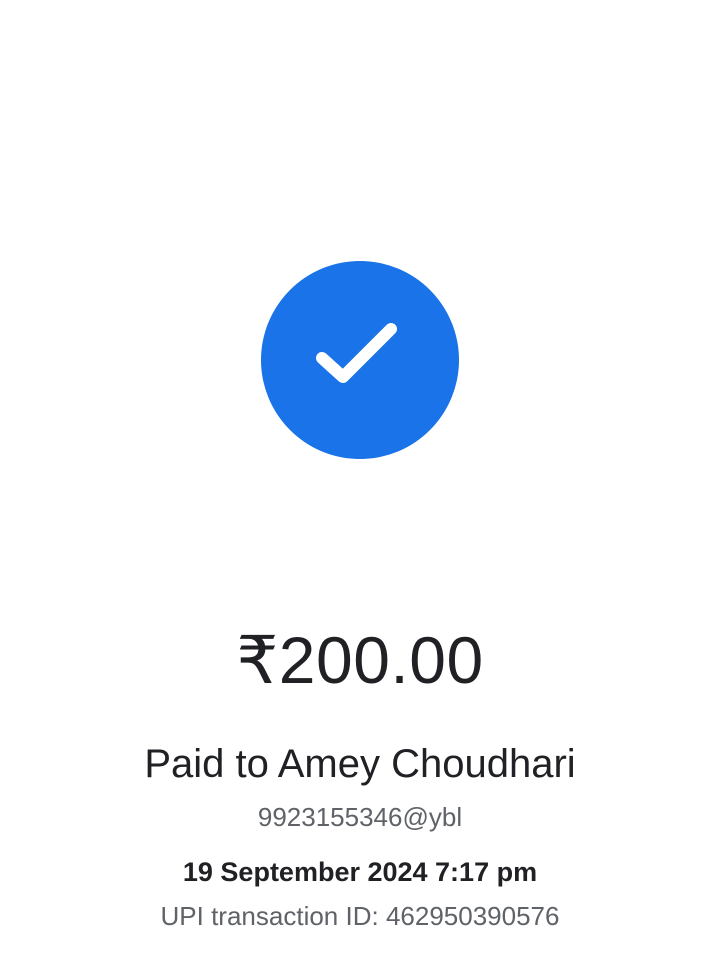 The height and width of the screenshot is (968, 720). Describe the element at coordinates (360, 660) in the screenshot. I see `payment-amount: ₹200.00` at that location.